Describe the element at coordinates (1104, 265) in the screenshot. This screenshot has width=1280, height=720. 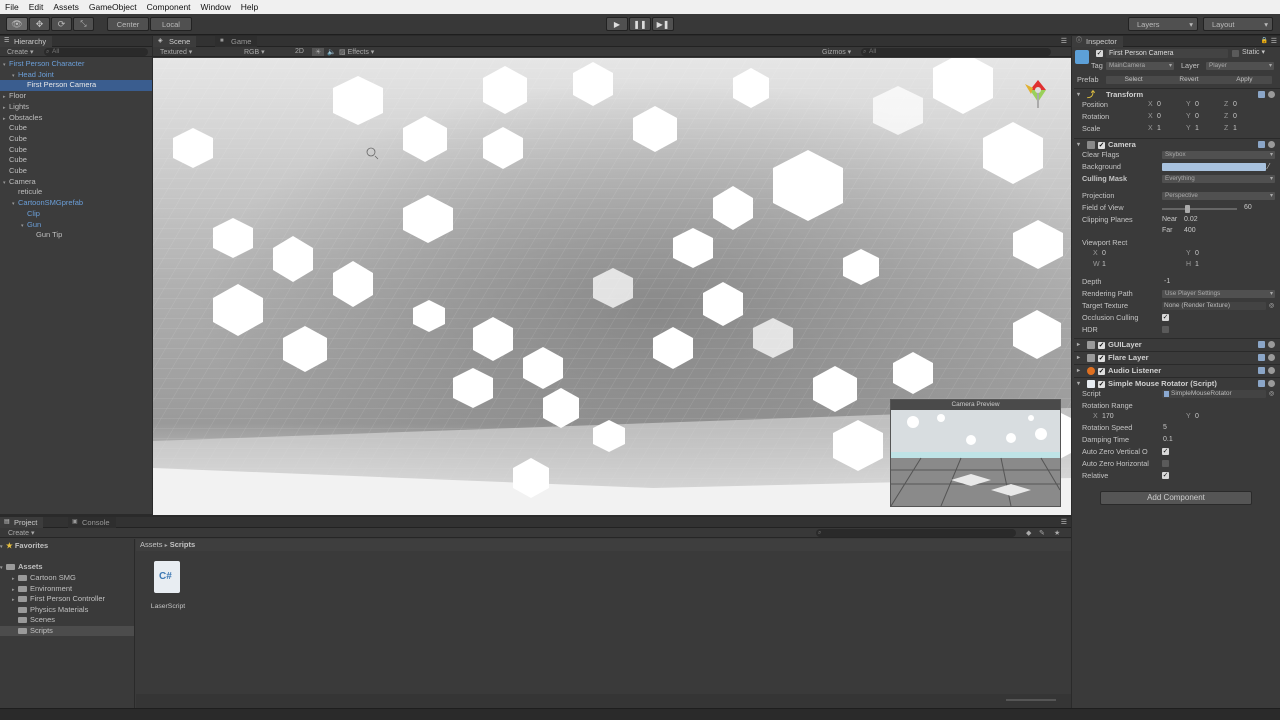
I see `vp-w-value: 1` at that location.